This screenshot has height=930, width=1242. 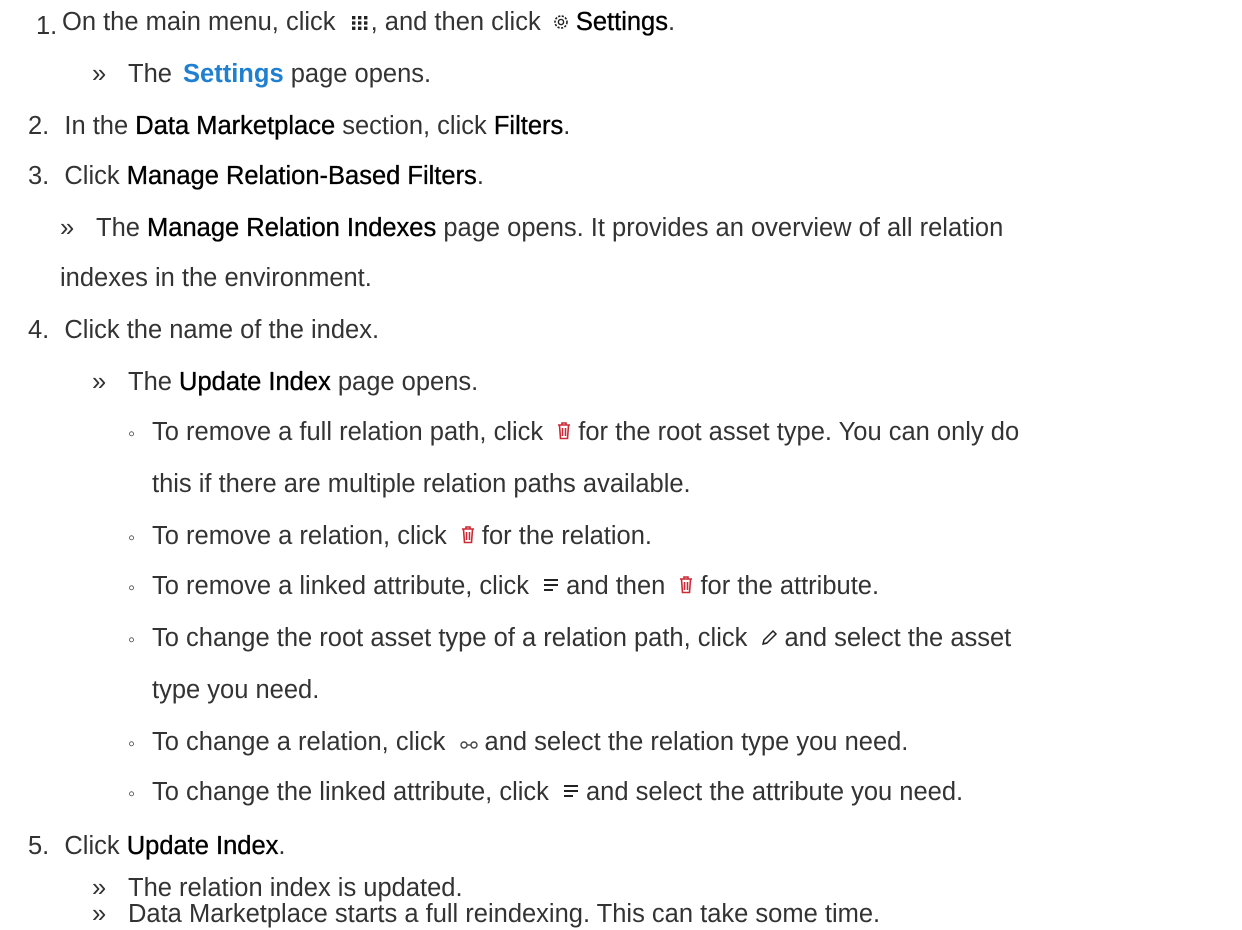 What do you see at coordinates (340, 586) in the screenshot?
I see `sub-text: To remove a linked attribute, click` at bounding box center [340, 586].